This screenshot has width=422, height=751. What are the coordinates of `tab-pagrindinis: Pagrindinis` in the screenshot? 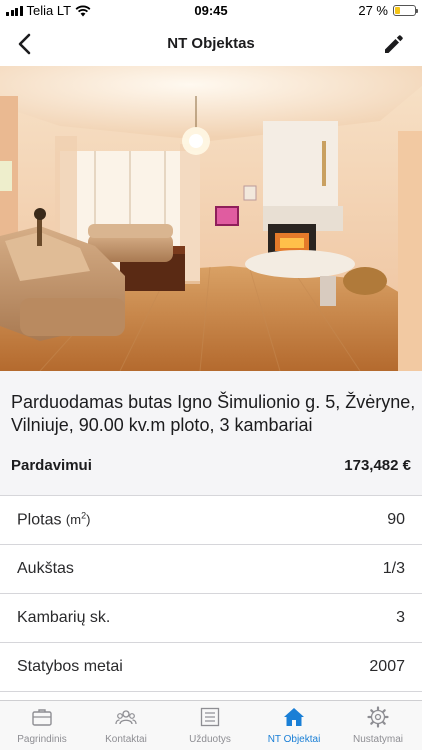 It's located at (42, 726).